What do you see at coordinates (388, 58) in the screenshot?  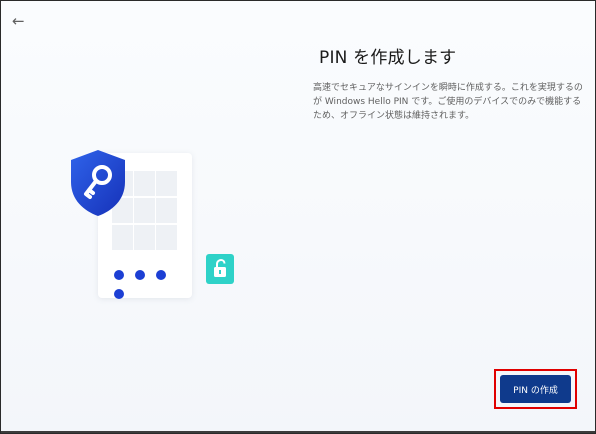 I see `page-title: PIN を作成します` at bounding box center [388, 58].